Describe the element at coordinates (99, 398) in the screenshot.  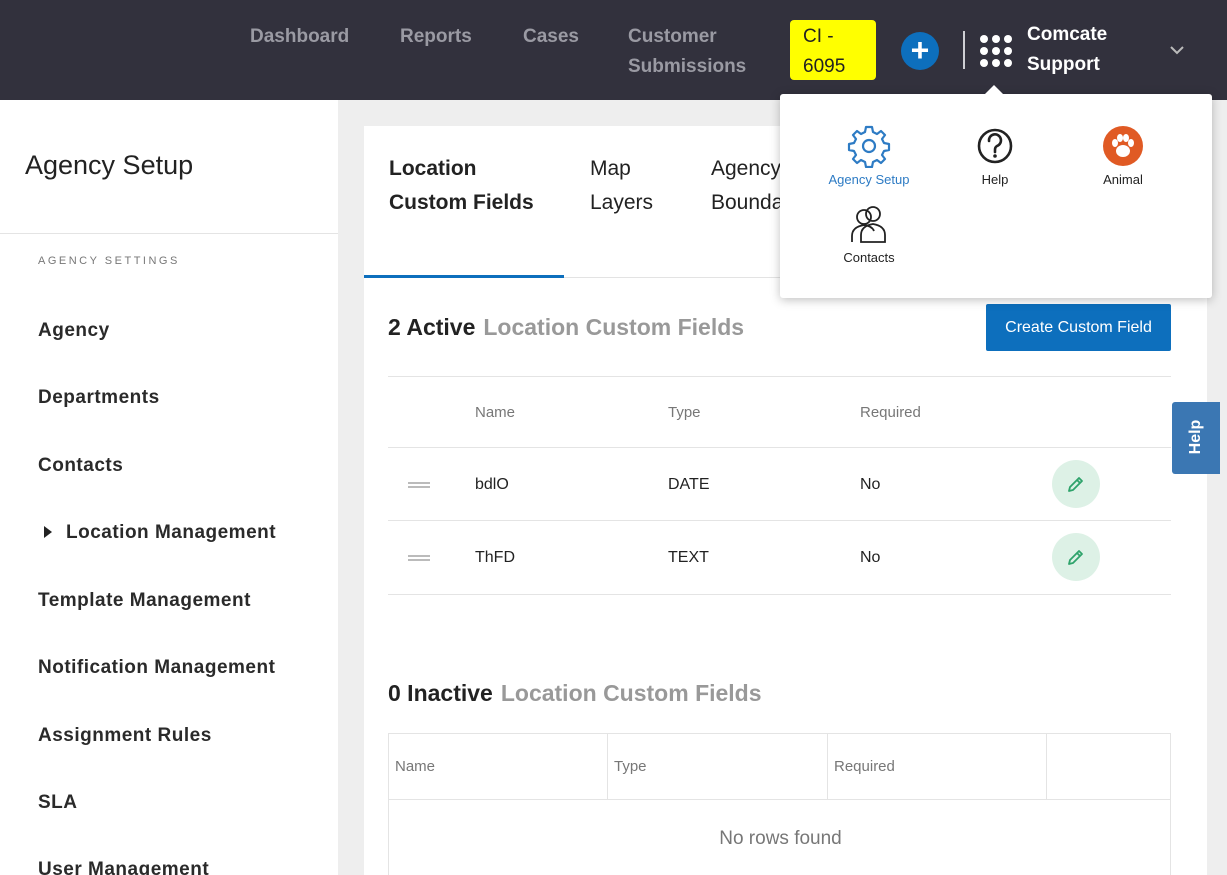
I see `sidebar-item-departments: Departments` at that location.